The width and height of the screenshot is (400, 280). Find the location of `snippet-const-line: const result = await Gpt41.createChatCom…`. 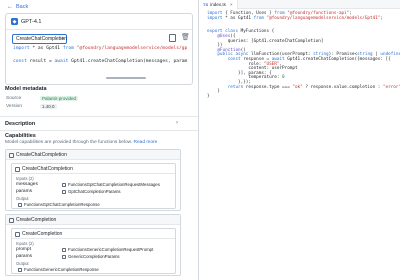

snippet-const-line: const result = await Gpt41.createChatCom… is located at coordinates (100, 61).